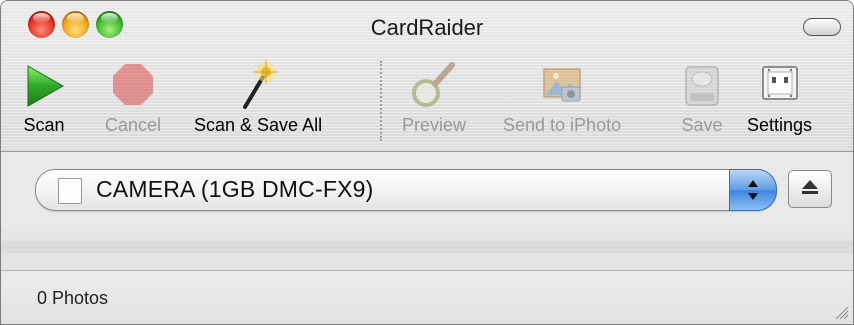 The height and width of the screenshot is (325, 854). Describe the element at coordinates (44, 125) in the screenshot. I see `scan-label: Scan` at that location.